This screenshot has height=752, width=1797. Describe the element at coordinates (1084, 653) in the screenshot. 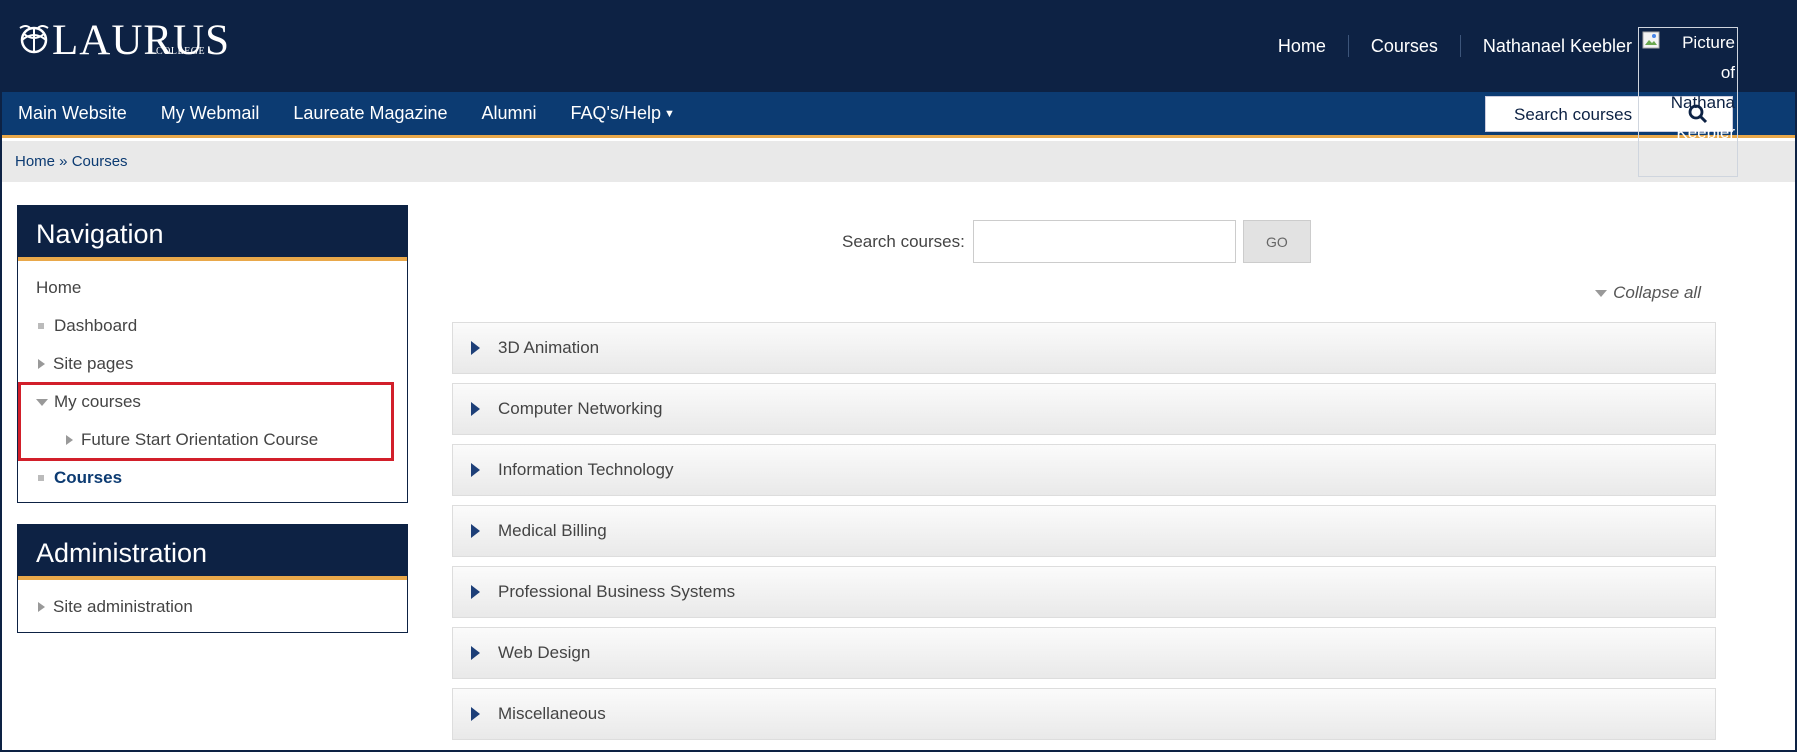

I see `category-web-design: Web Design` at that location.